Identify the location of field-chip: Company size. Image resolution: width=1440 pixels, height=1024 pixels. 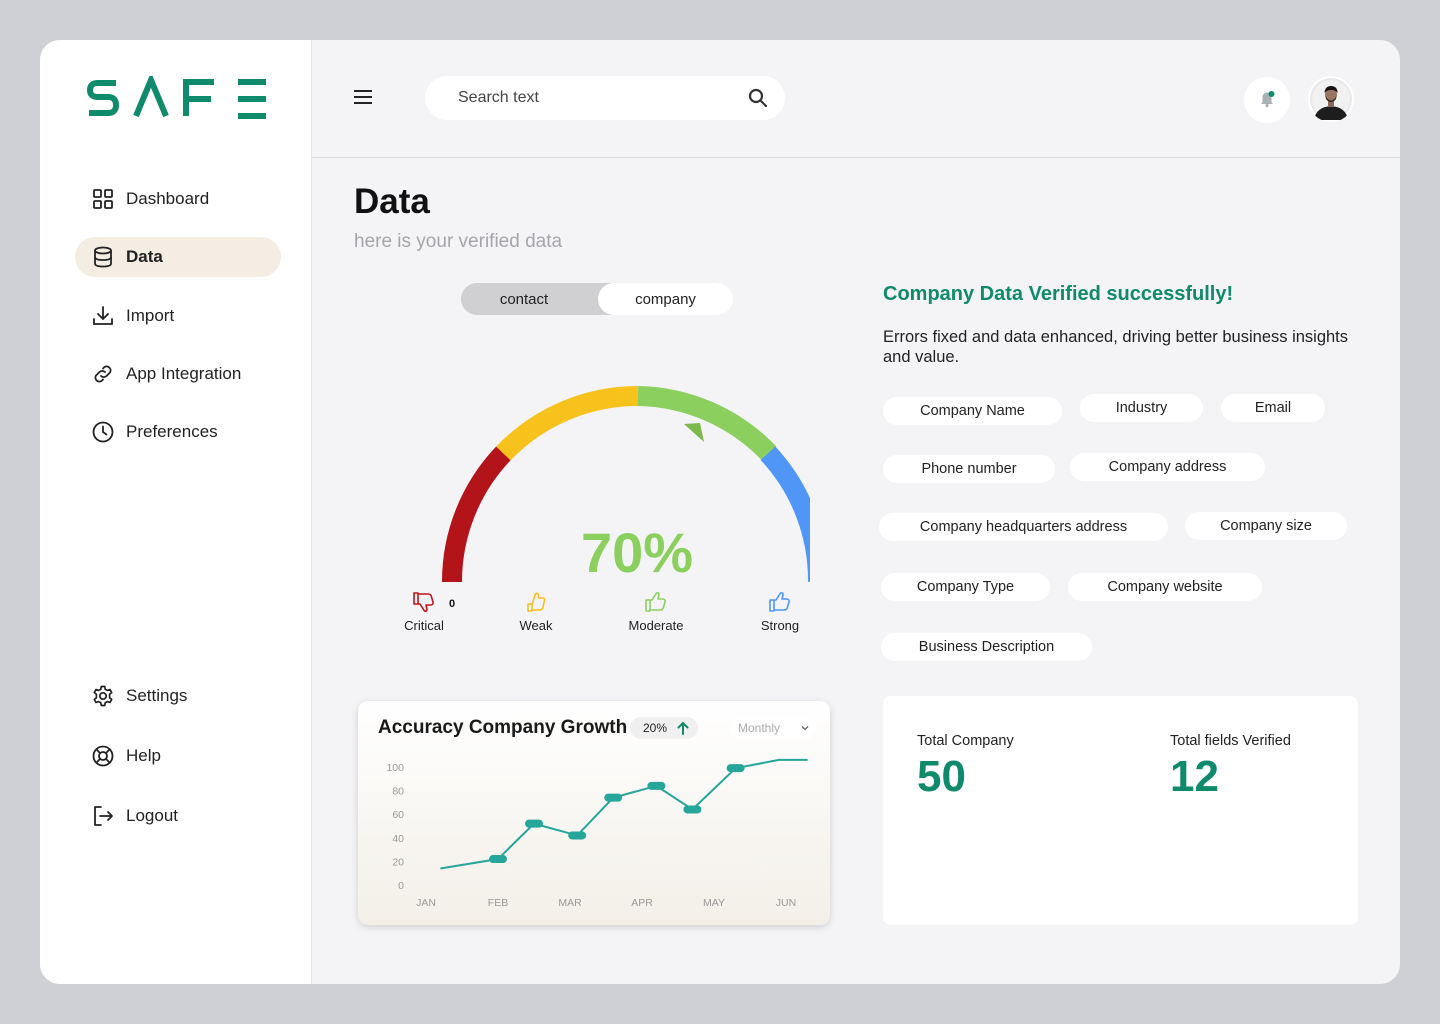
(1266, 526).